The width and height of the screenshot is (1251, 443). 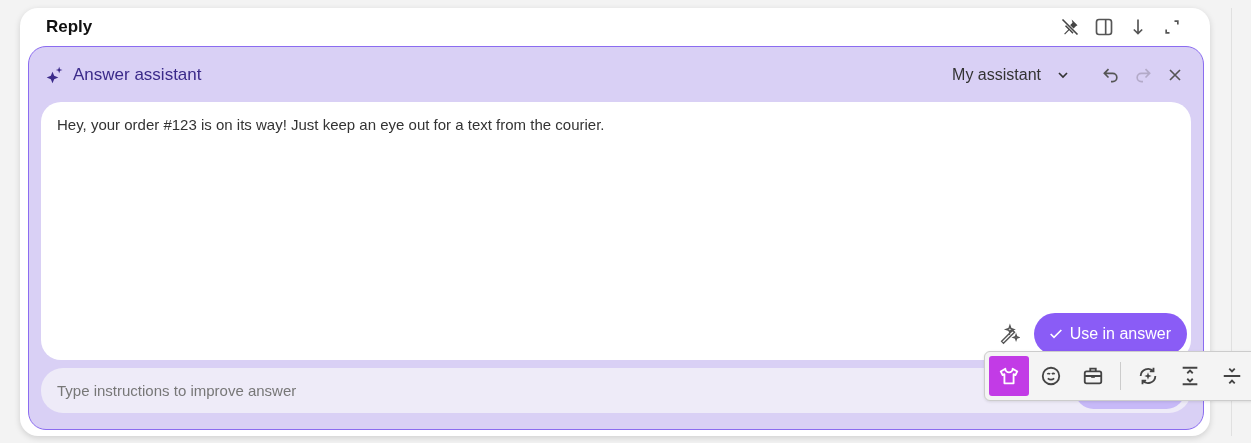 I want to click on answer-text: Hey, your order #123 is on its way! Just keep an eye out for a text from the courier., so click(x=331, y=124).